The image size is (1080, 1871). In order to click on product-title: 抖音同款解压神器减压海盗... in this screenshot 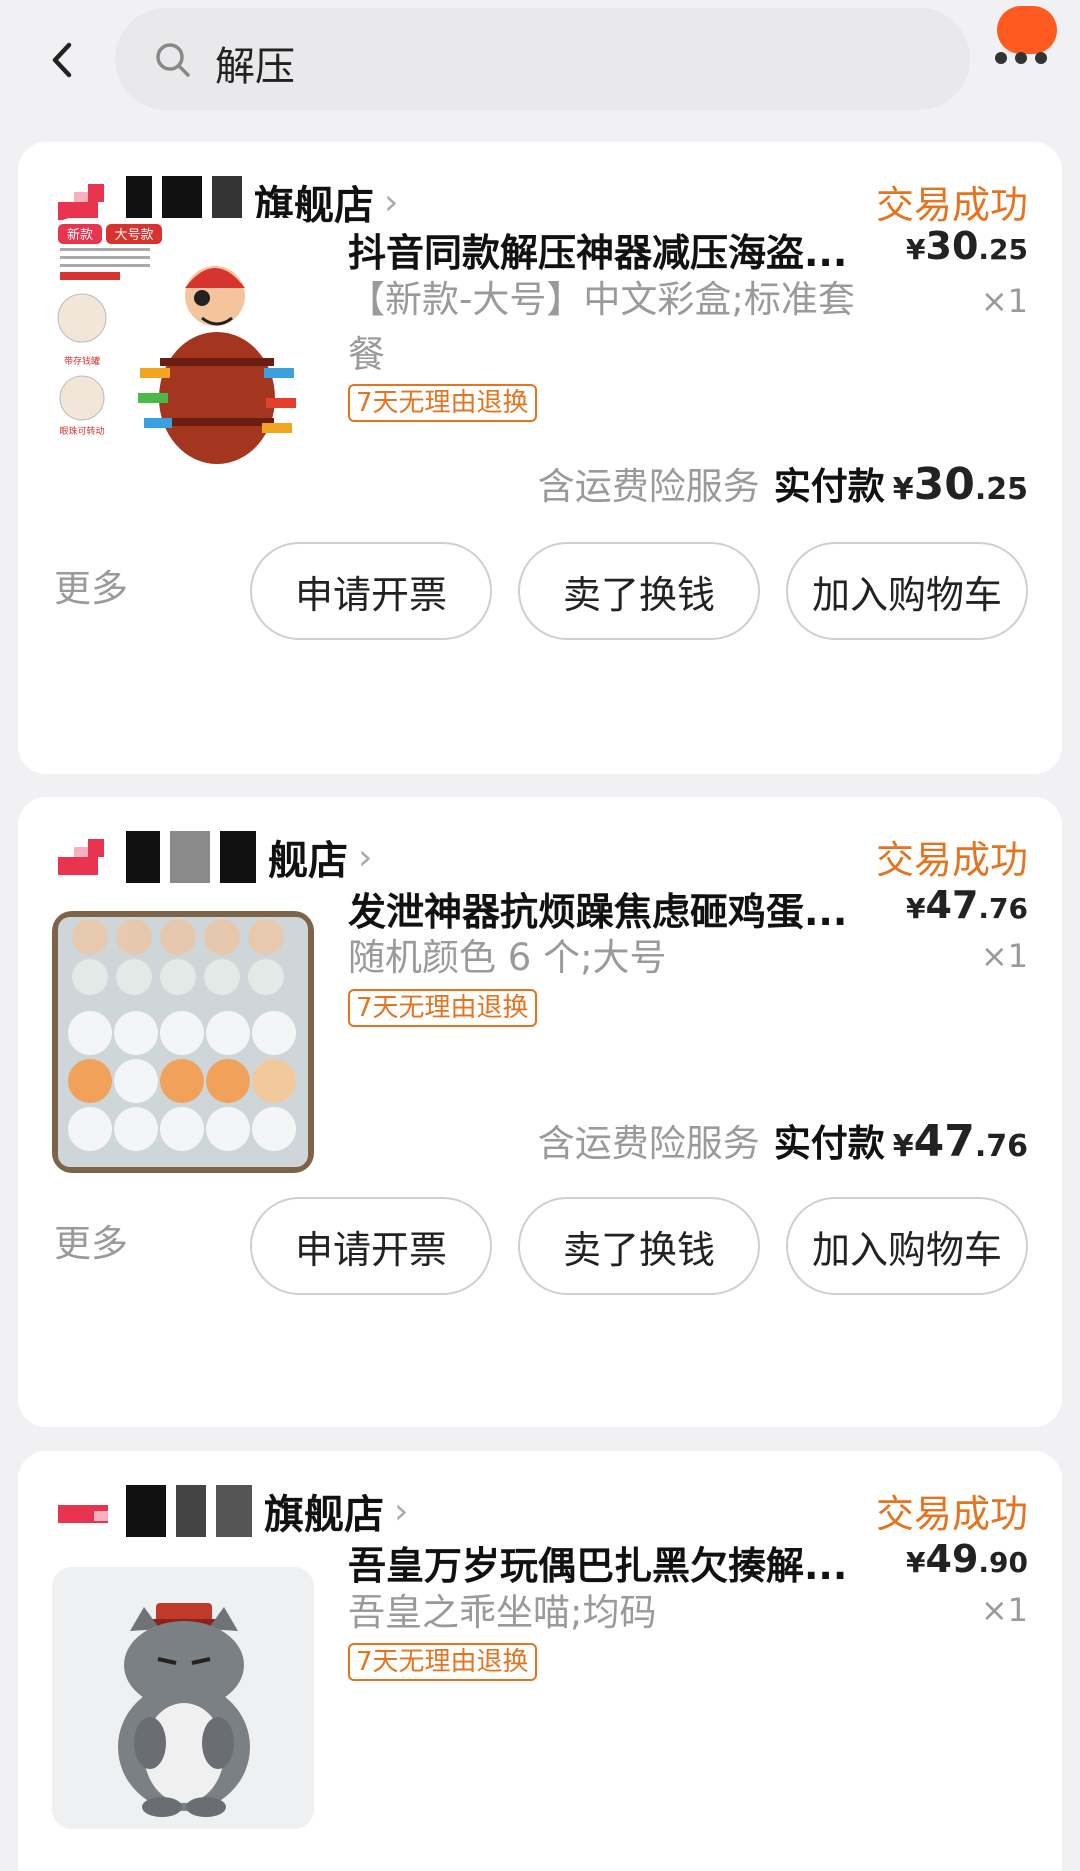, I will do `click(628, 249)`.